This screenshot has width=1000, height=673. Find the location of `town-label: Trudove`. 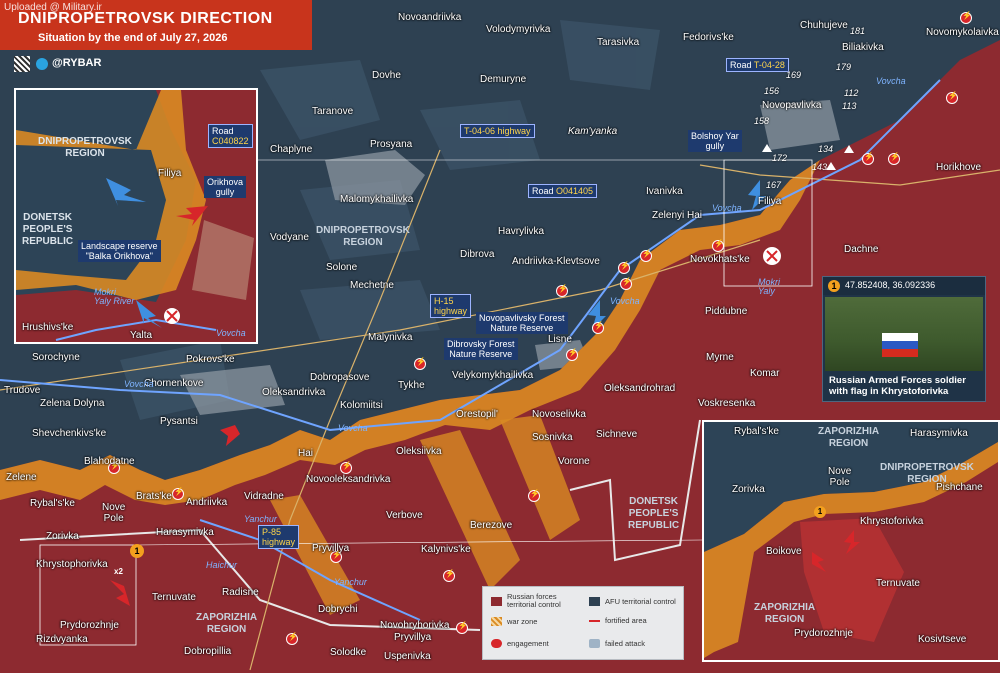

town-label: Trudove is located at coordinates (22, 390).